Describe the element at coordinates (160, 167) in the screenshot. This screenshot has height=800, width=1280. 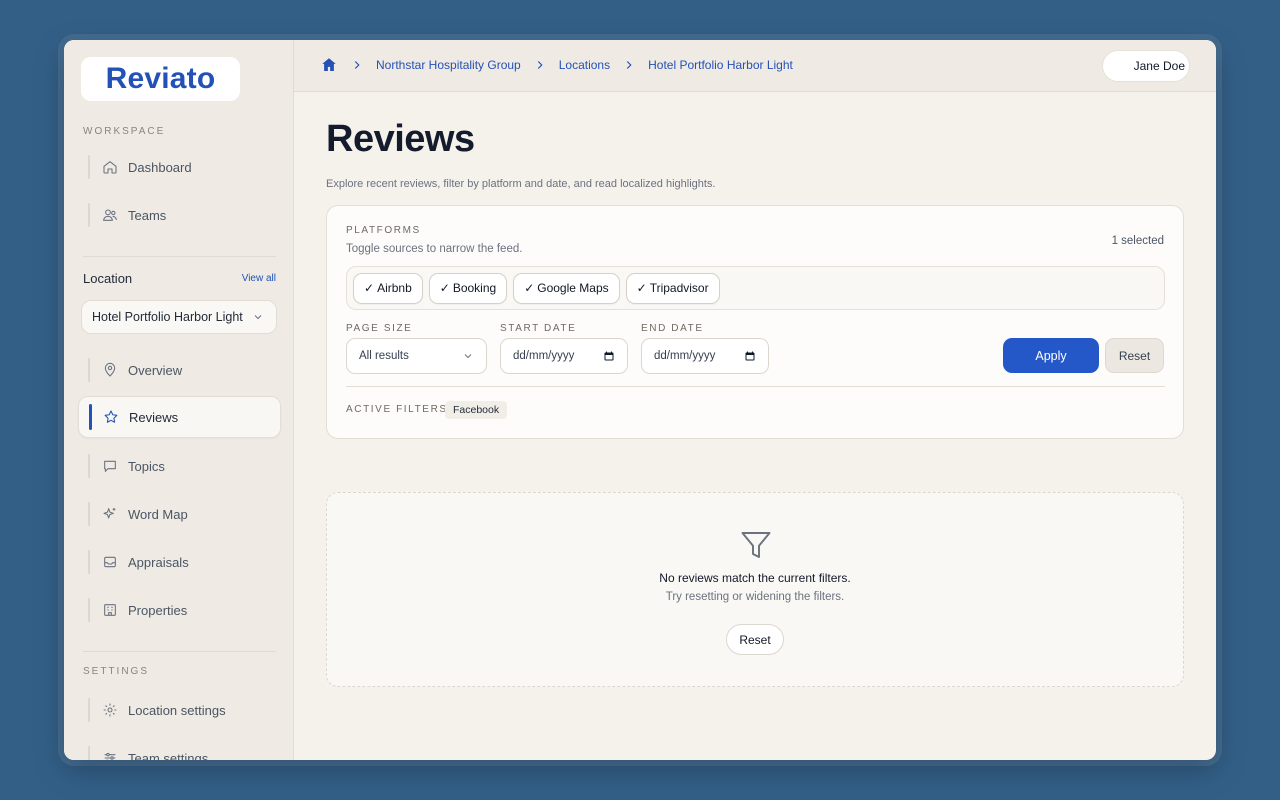
I see `sidebar-item-label: Dashboard` at that location.